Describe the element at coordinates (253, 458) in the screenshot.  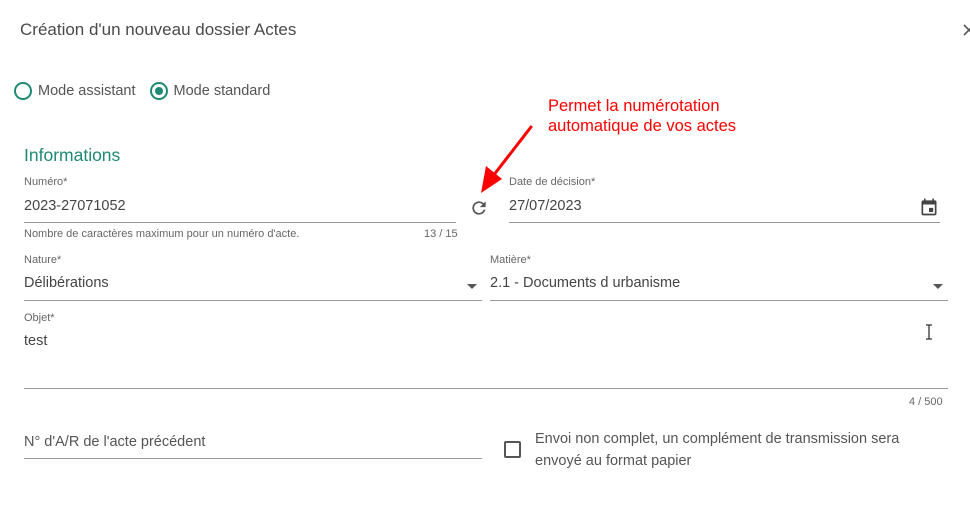
I see `ar-precedent-underline` at that location.